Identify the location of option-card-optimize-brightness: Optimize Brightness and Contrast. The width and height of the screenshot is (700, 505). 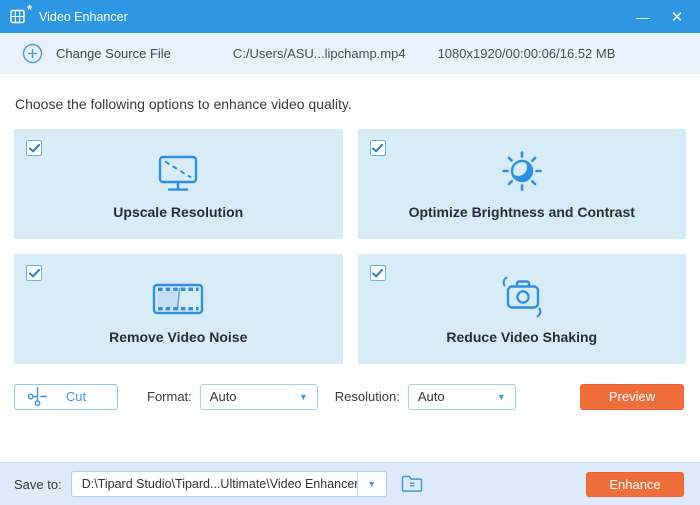
(521, 184).